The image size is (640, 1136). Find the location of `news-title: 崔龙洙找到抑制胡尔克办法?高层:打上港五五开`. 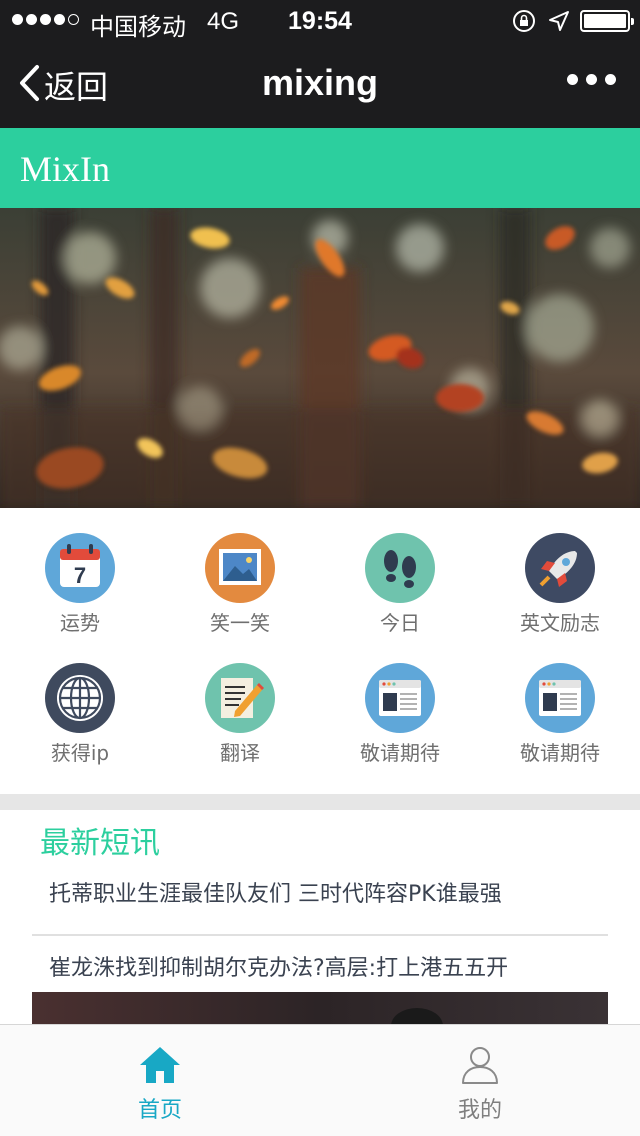

news-title: 崔龙洙找到抑制胡尔克办法?高层:打上港五五开 is located at coordinates (279, 968).